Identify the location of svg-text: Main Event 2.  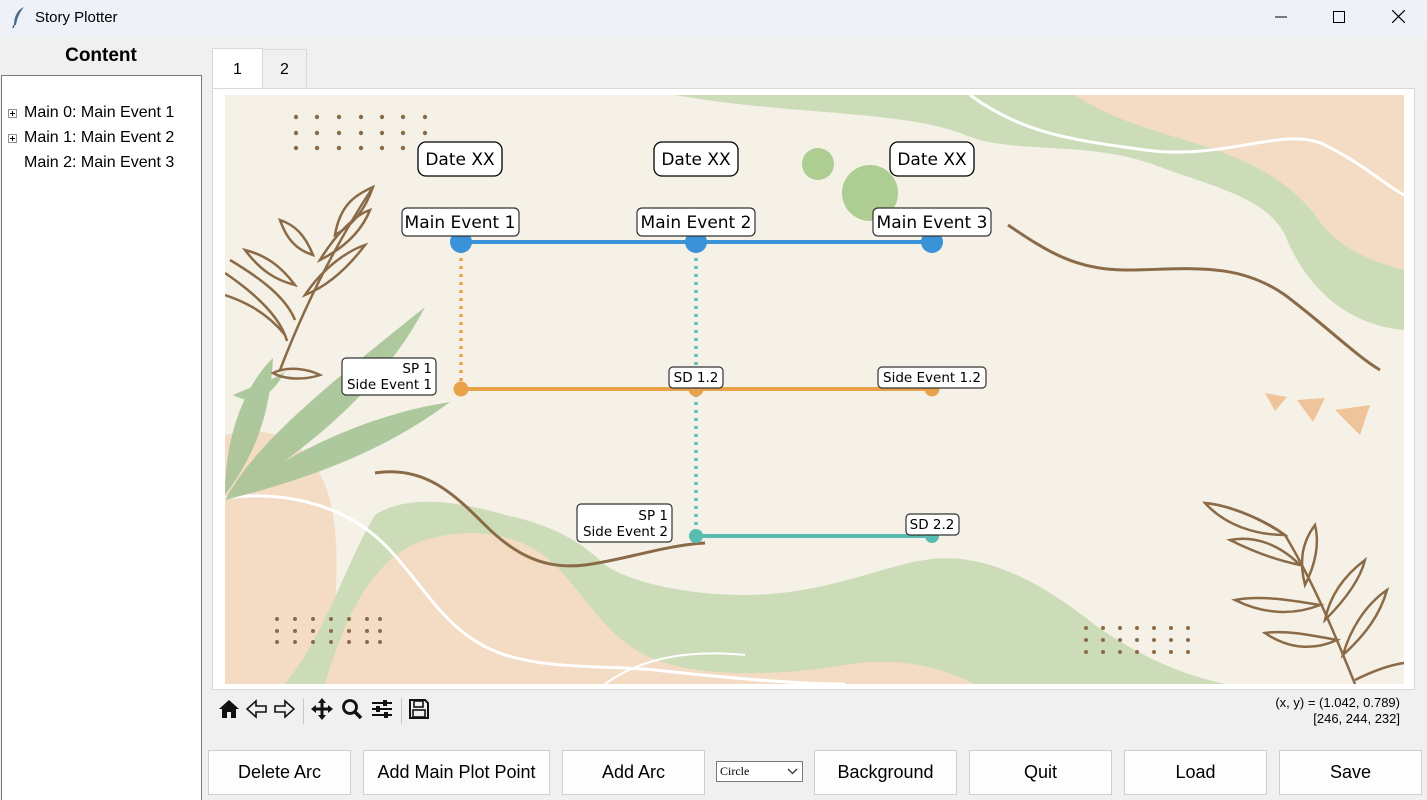
(696, 223).